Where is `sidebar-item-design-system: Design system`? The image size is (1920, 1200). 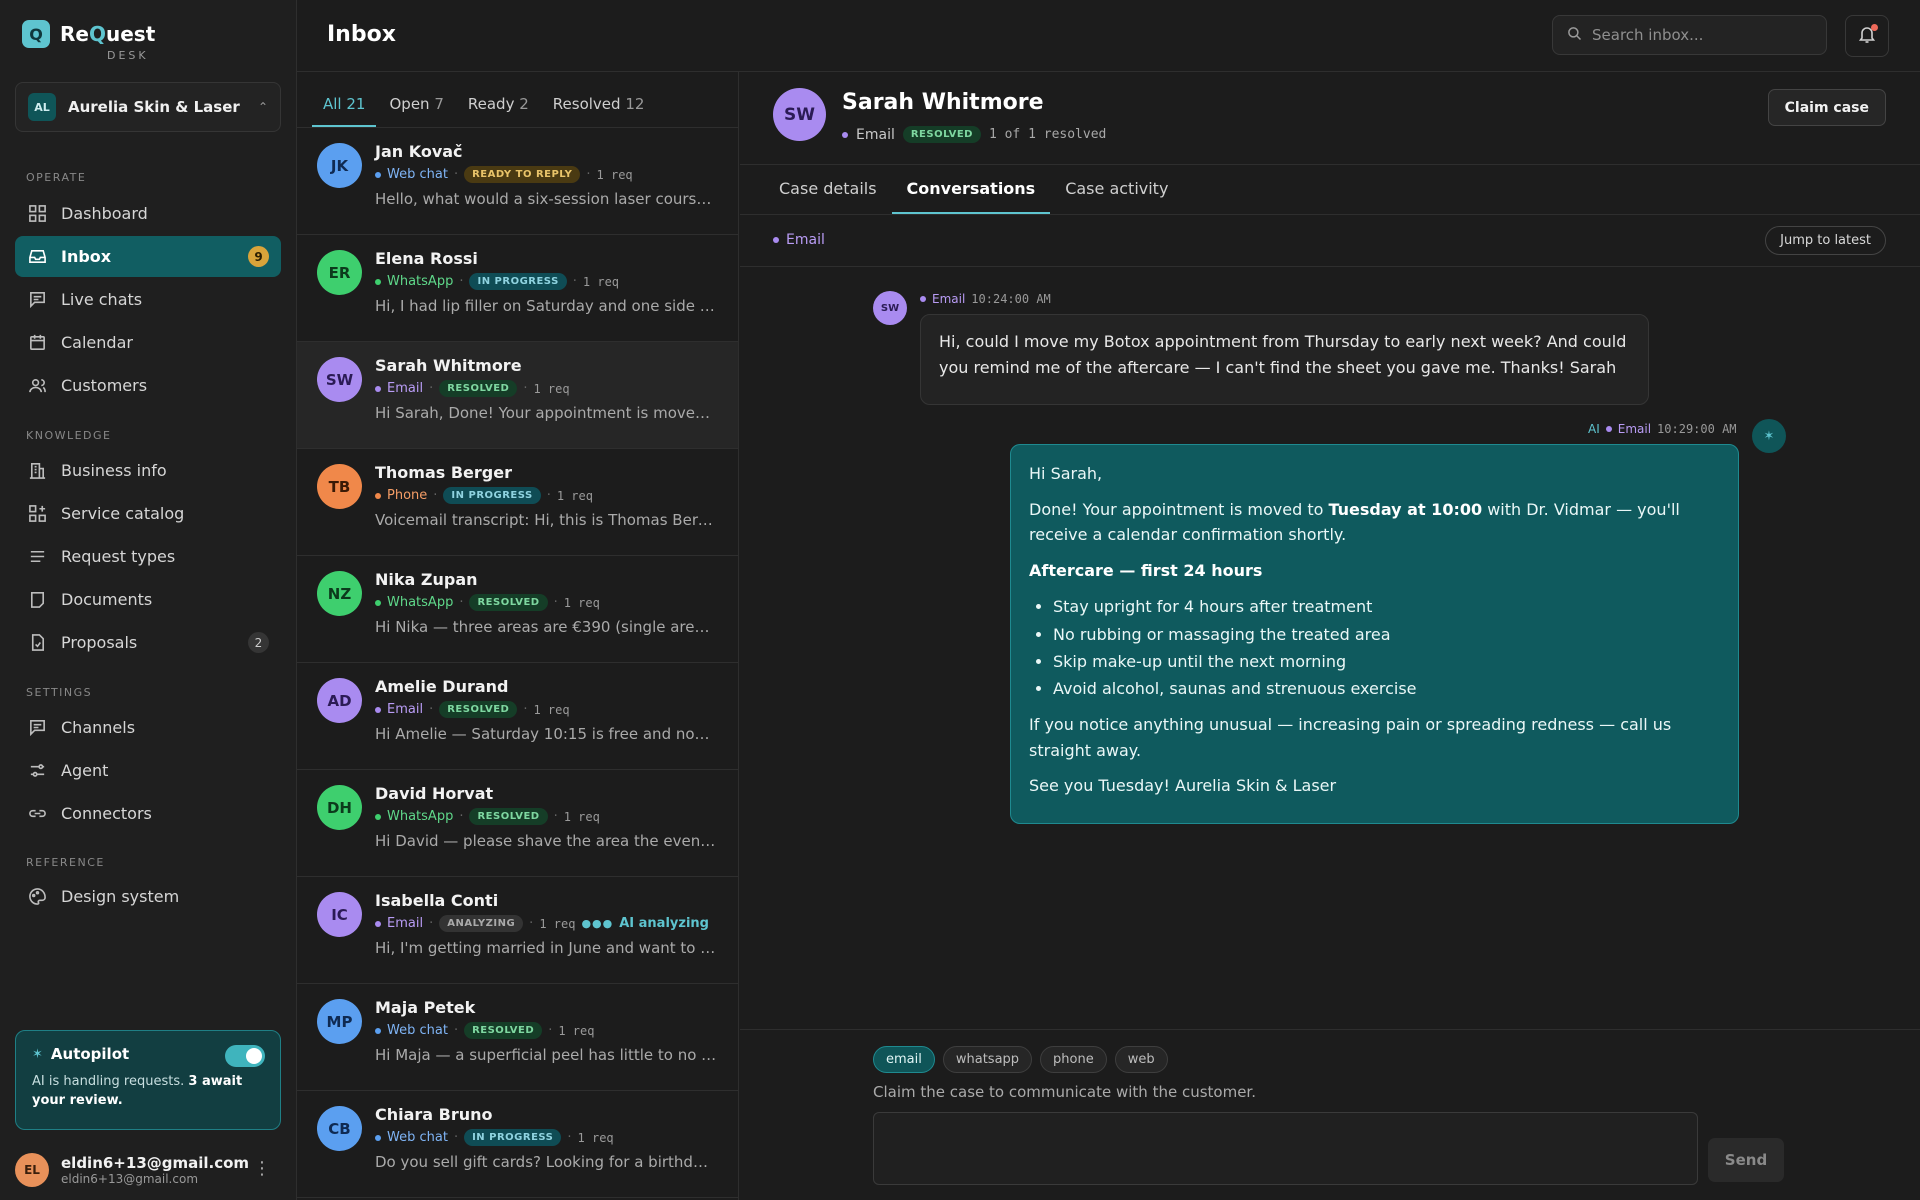
sidebar-item-design-system: Design system is located at coordinates (148, 896).